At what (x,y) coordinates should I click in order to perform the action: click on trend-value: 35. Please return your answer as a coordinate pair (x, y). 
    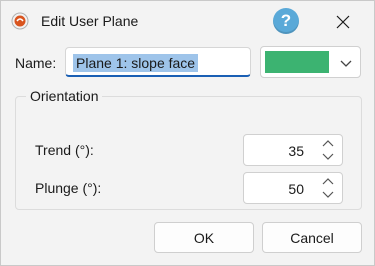
    Looking at the image, I should click on (296, 151).